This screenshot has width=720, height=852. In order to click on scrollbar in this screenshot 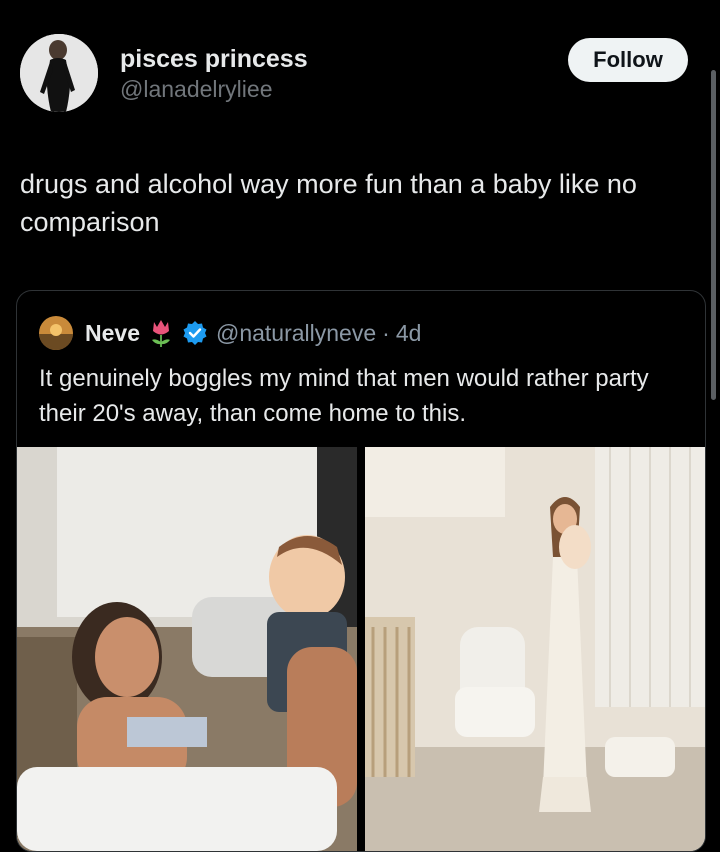, I will do `click(713, 235)`.